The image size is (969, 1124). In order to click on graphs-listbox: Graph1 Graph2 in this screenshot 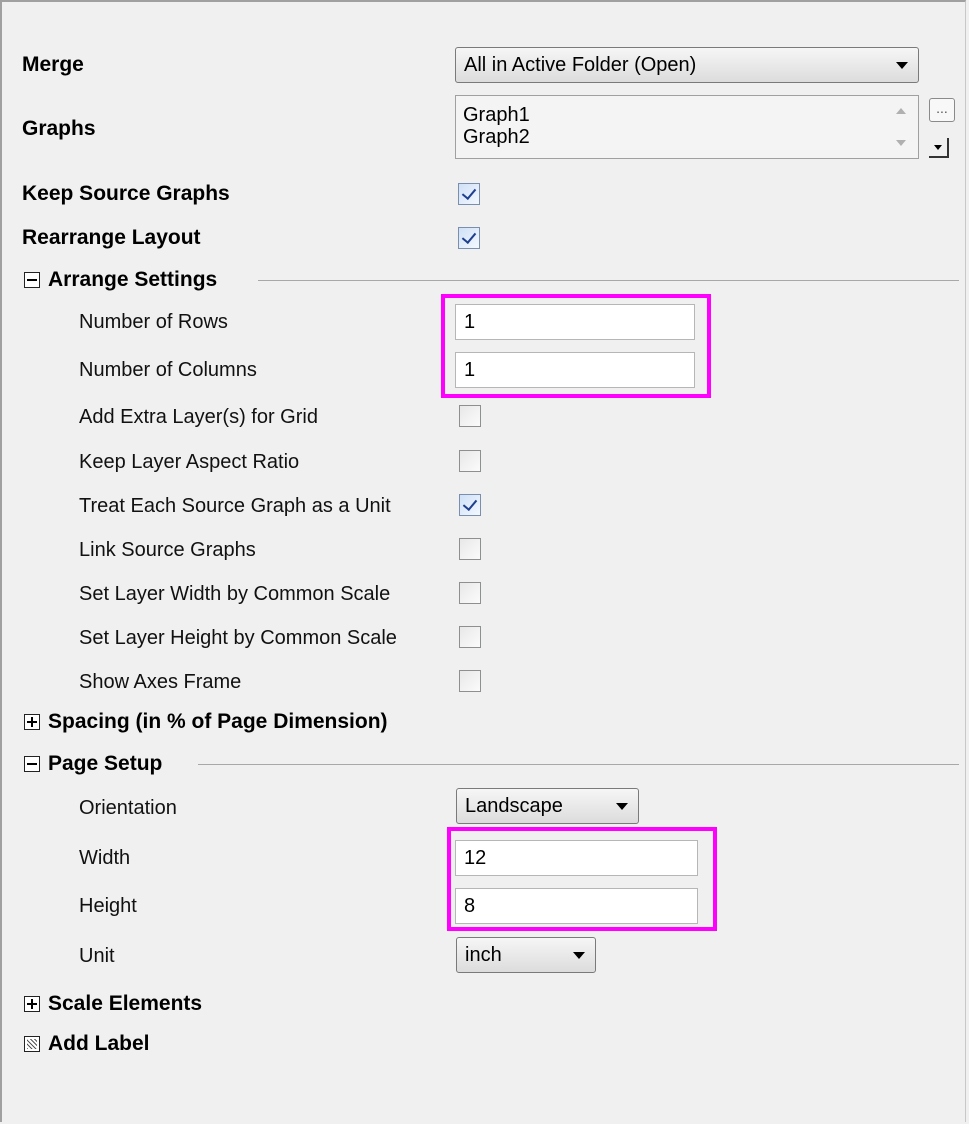, I will do `click(687, 127)`.